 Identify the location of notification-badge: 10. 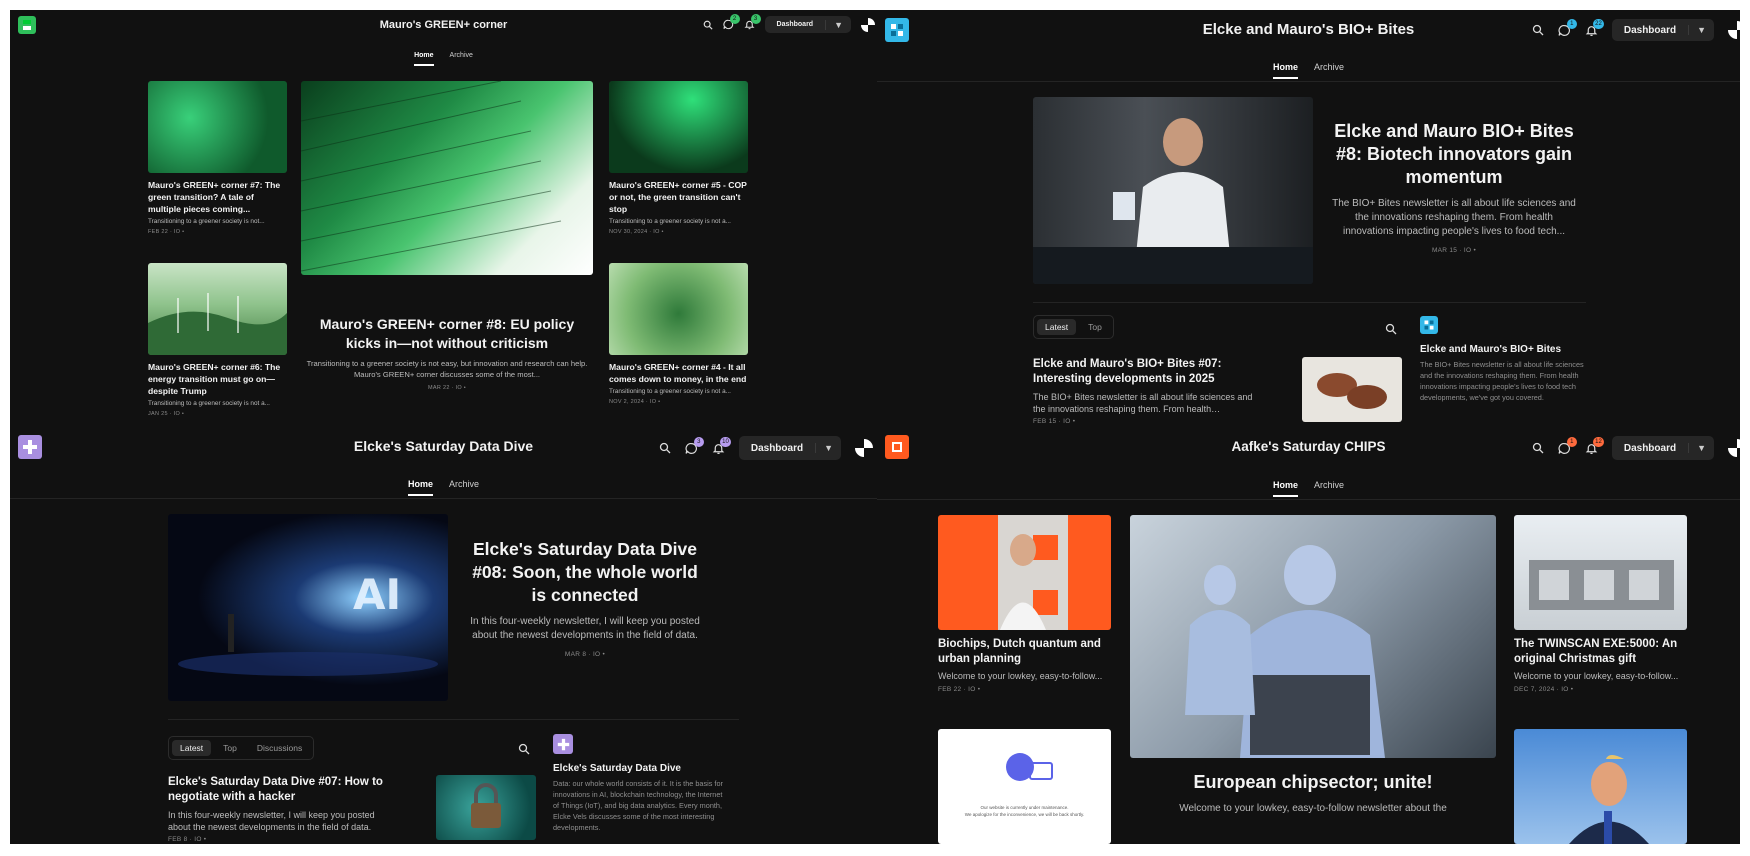
(725, 441).